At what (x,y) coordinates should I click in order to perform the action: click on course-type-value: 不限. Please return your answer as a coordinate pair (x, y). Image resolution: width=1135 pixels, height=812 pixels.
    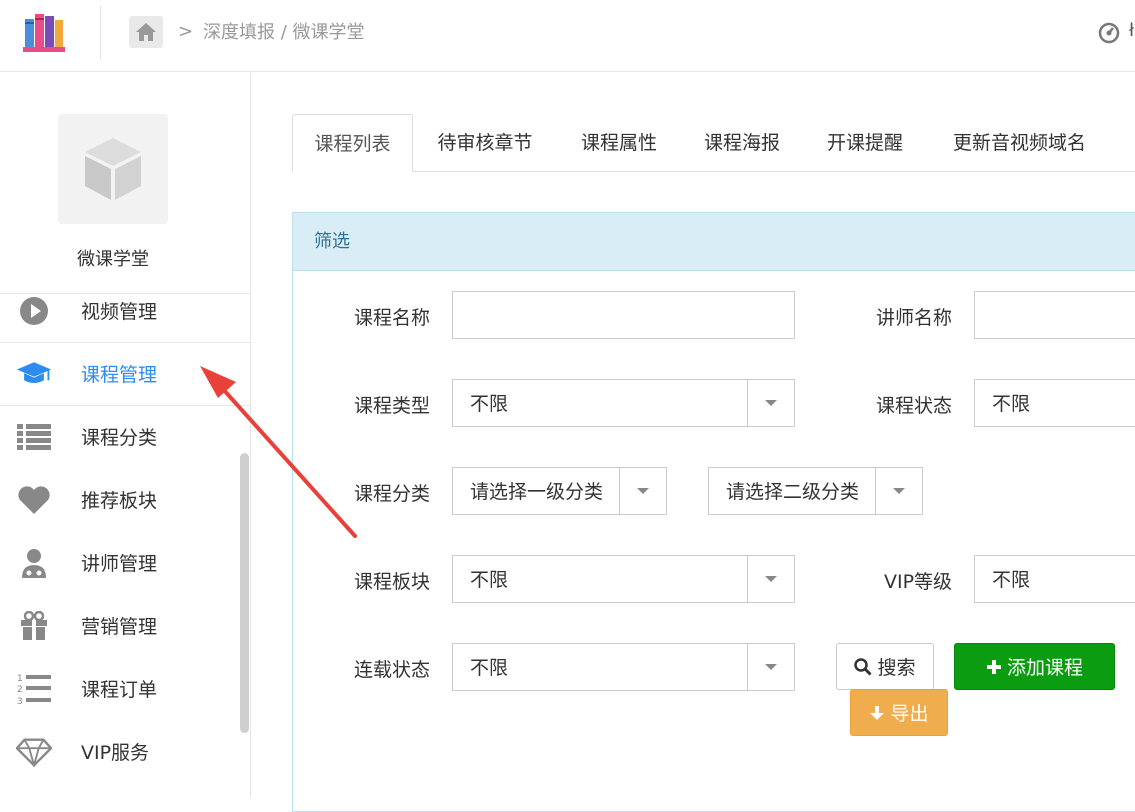
    Looking at the image, I should click on (489, 404).